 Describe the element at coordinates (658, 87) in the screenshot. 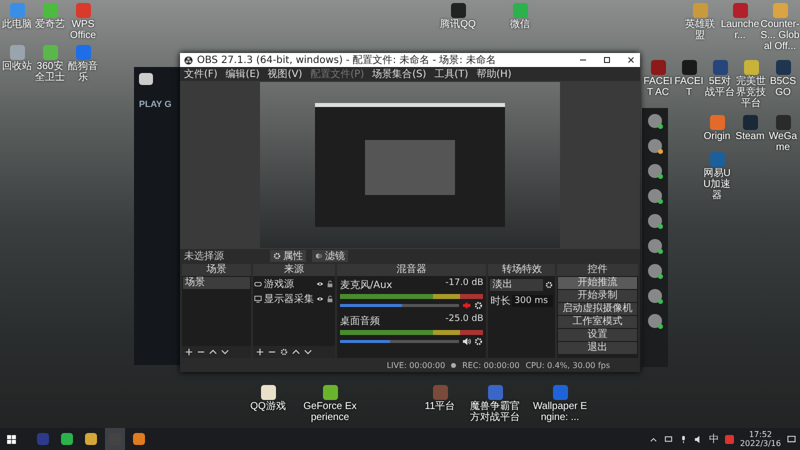

I see `icon-label: FACEIT AC` at that location.